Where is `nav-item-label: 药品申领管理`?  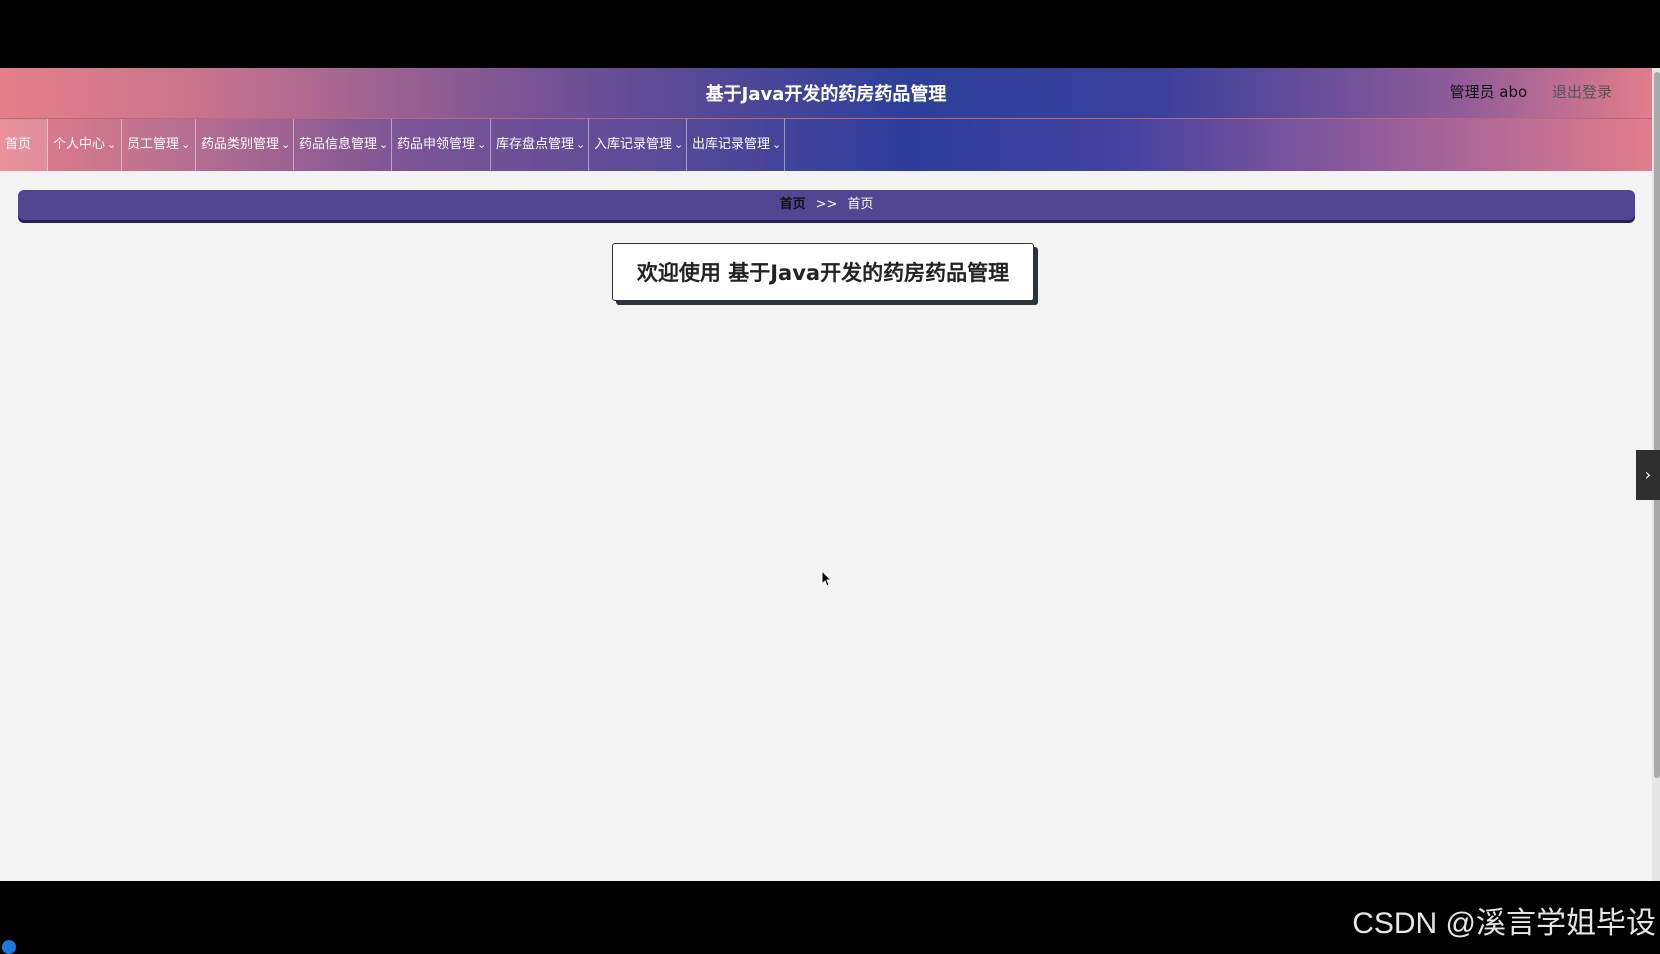
nav-item-label: 药品申领管理 is located at coordinates (436, 144).